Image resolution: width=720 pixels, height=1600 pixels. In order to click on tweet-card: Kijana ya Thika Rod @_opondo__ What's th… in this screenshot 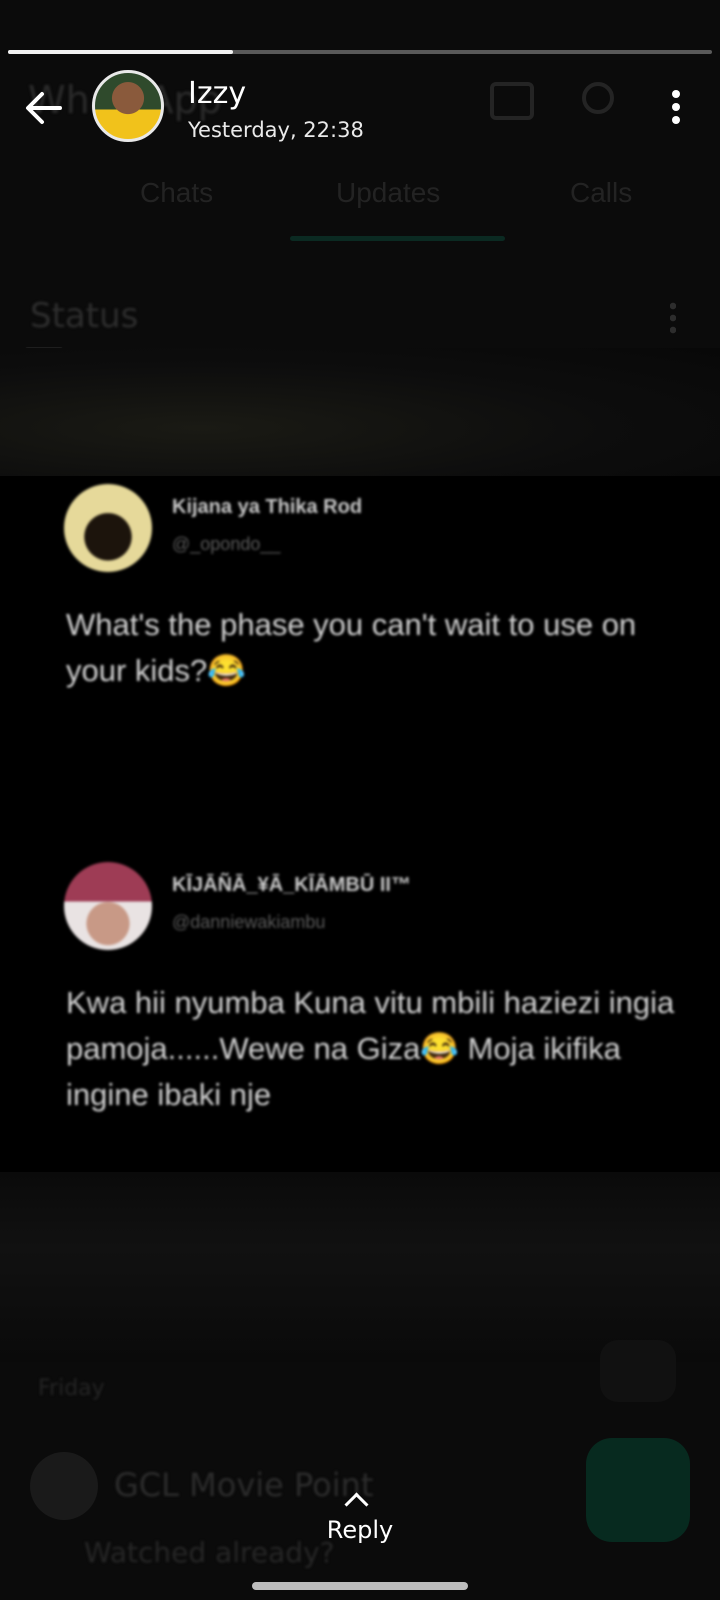, I will do `click(384, 594)`.